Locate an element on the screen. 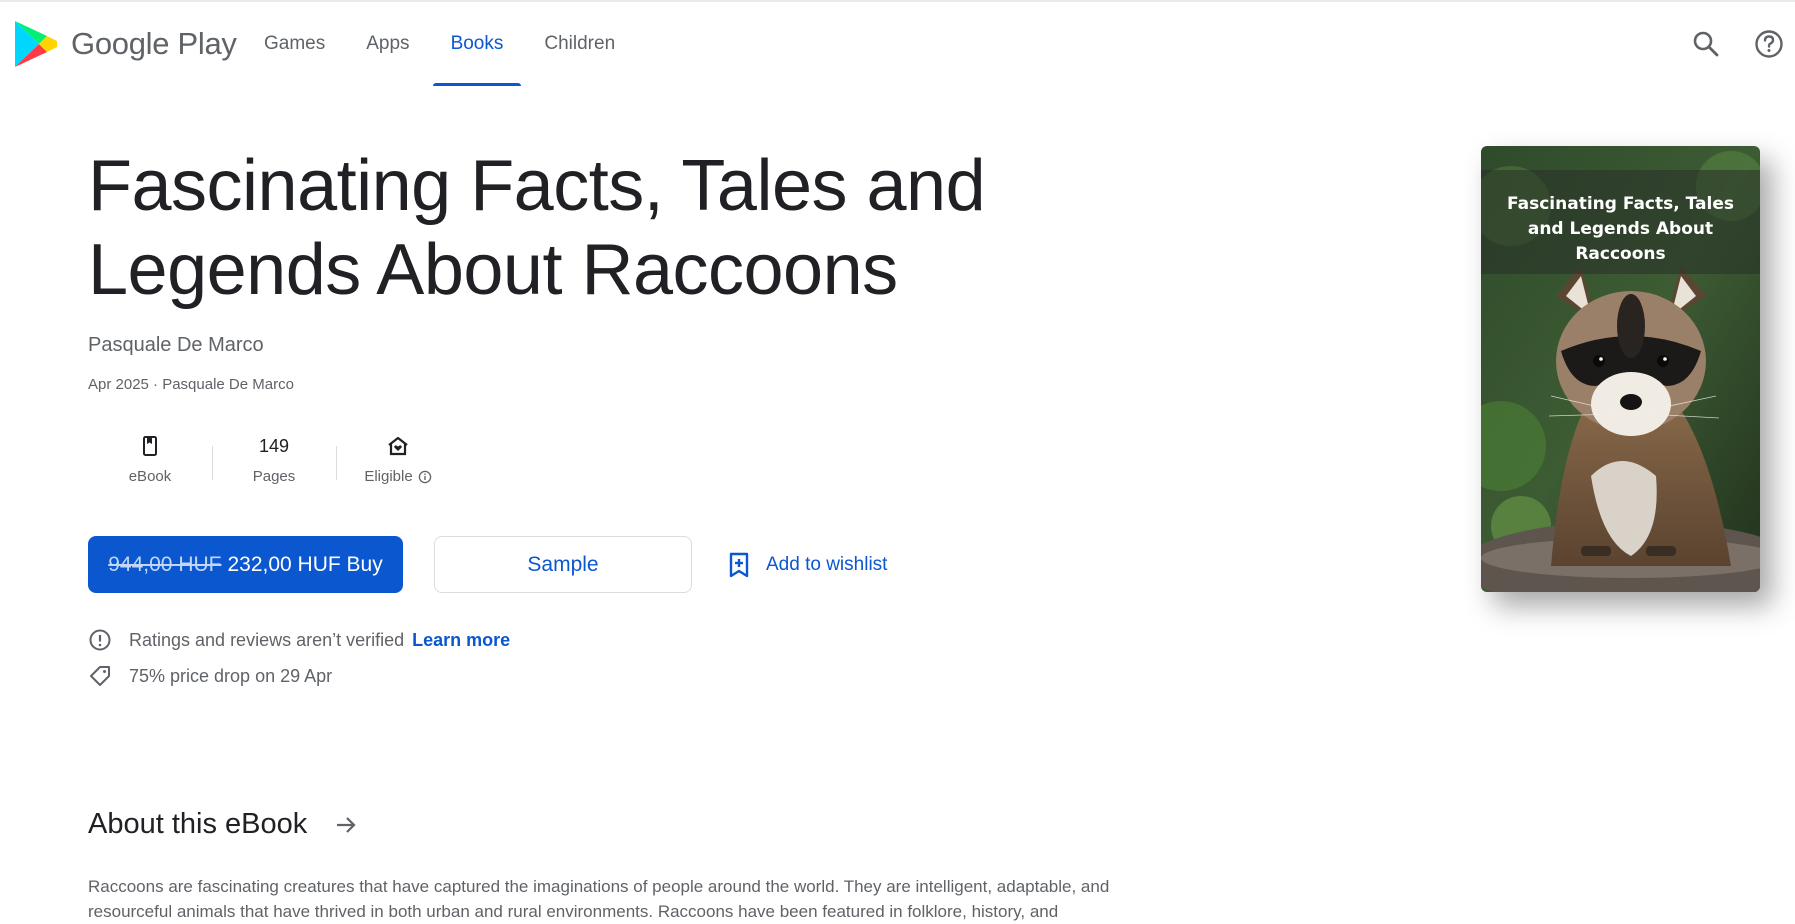 Image resolution: width=1795 pixels, height=924 pixels. eligible-label: Eligible is located at coordinates (388, 476).